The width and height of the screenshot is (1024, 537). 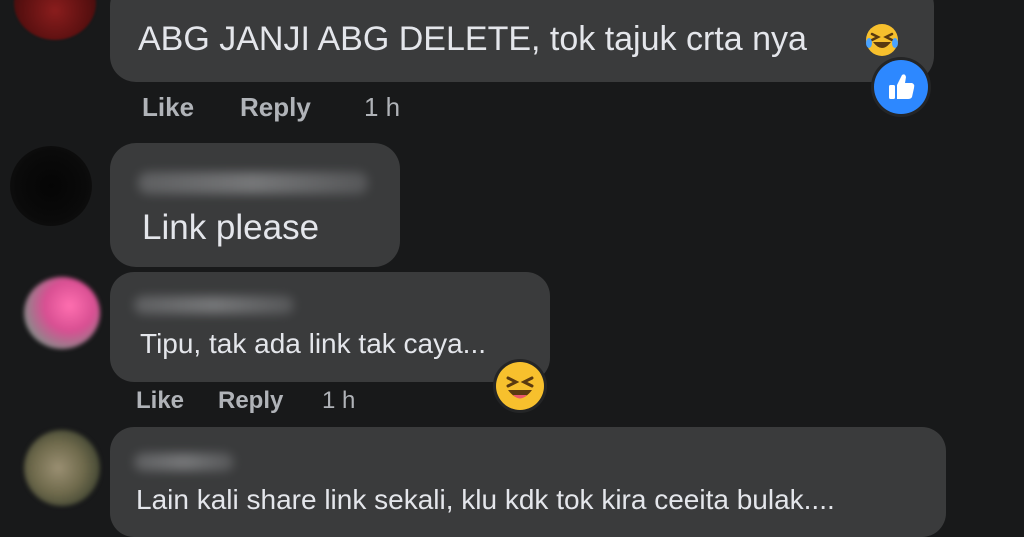 What do you see at coordinates (231, 227) in the screenshot?
I see `comment-text: Link please` at bounding box center [231, 227].